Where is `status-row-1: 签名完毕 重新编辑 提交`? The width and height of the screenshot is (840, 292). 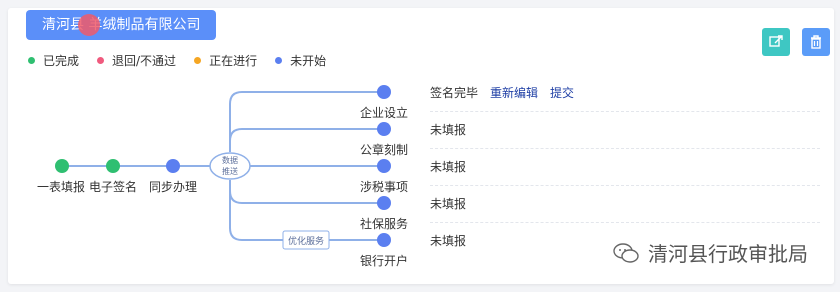 status-row-1: 签名完毕 重新编辑 提交 is located at coordinates (625, 93).